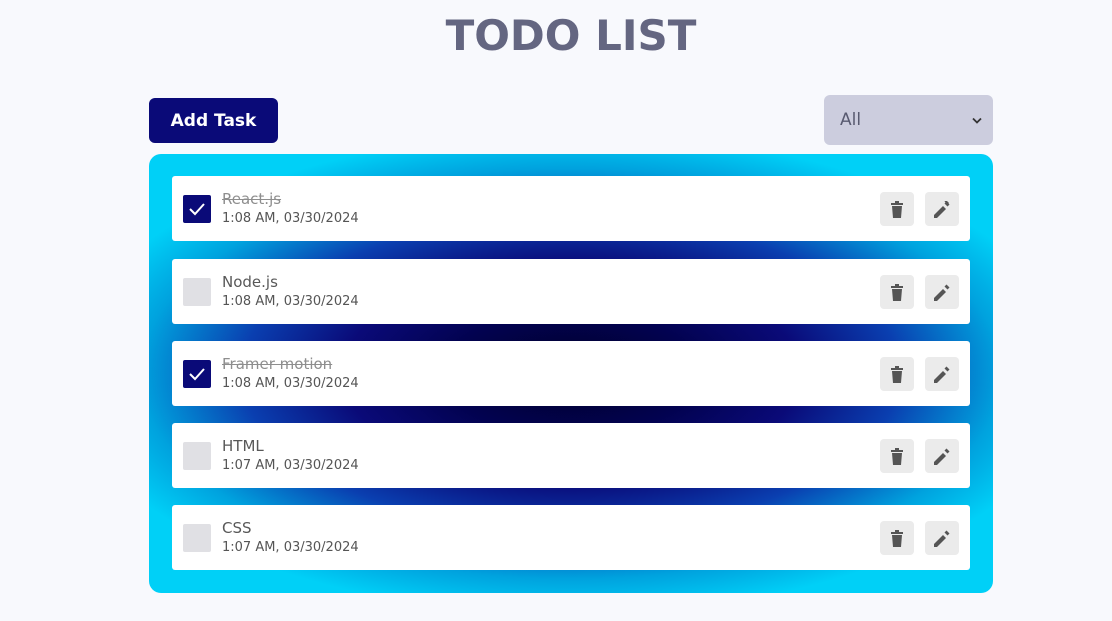 Image resolution: width=1112 pixels, height=621 pixels. Describe the element at coordinates (243, 446) in the screenshot. I see `task-title: HTML` at that location.